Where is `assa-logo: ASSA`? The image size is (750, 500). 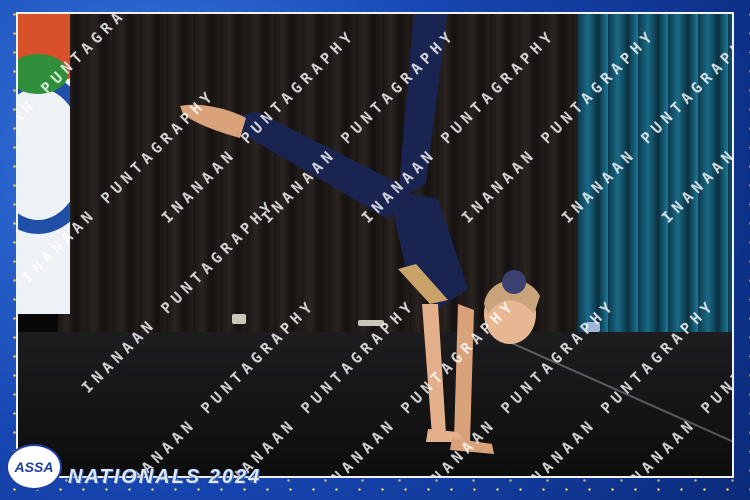 assa-logo: ASSA is located at coordinates (34, 467).